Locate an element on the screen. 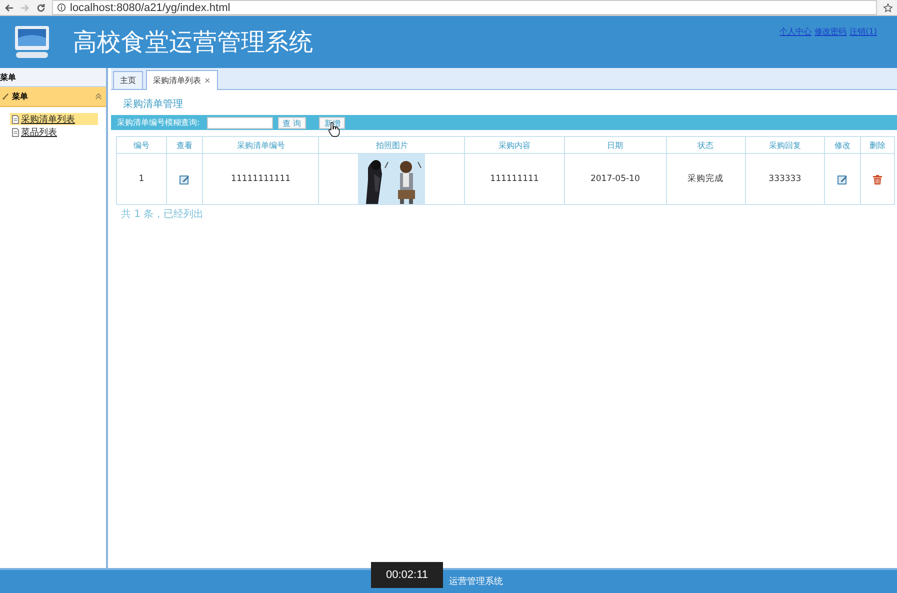  close-icon: × is located at coordinates (207, 80).